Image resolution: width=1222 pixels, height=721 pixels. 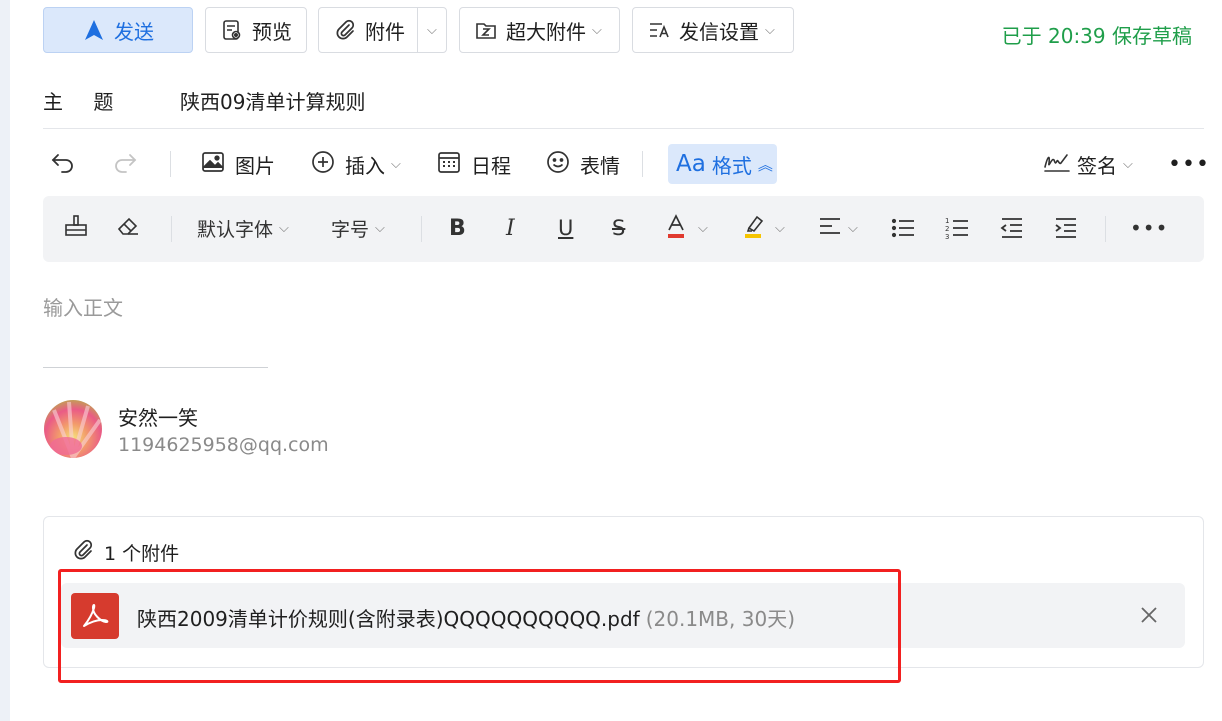 What do you see at coordinates (1096, 36) in the screenshot?
I see `draft-saved-status: 已于 20:39 保存草稿` at bounding box center [1096, 36].